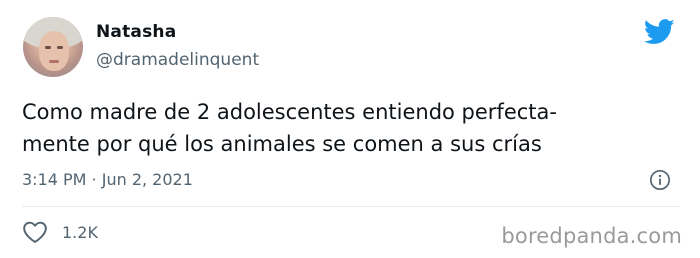  I want to click on avatar, so click(53, 47).